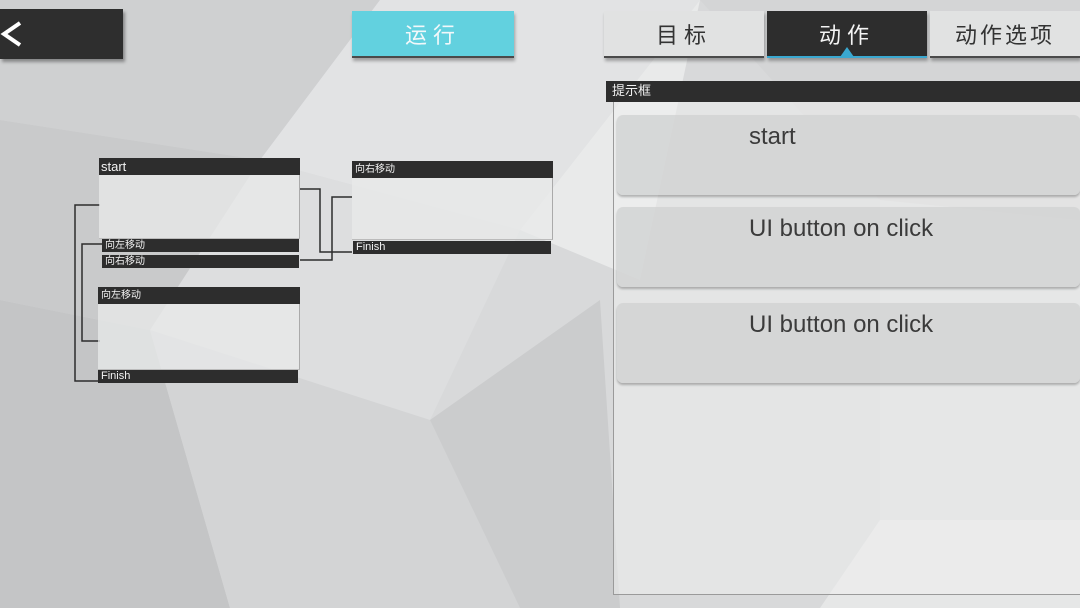  I want to click on wire-start-to-right, so click(326, 220).